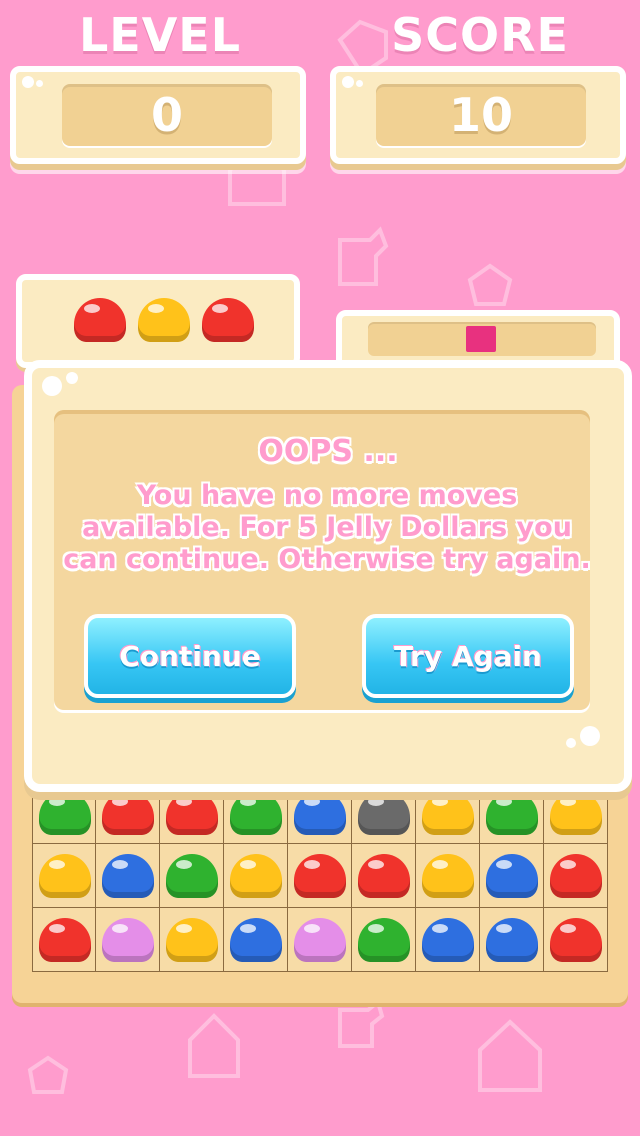 The height and width of the screenshot is (1136, 640). Describe the element at coordinates (160, 35) in the screenshot. I see `level-label: LEVEL` at that location.